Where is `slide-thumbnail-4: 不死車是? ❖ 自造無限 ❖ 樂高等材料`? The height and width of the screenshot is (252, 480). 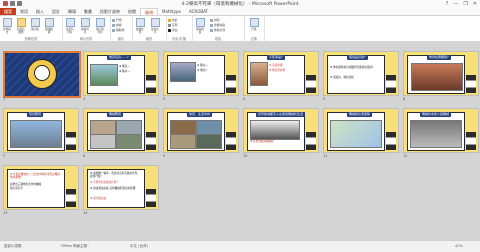
slide-thumbnail-4: 不死車是? ❖ 自造無限 ❖ 樂高等材料 is located at coordinates (281, 73).